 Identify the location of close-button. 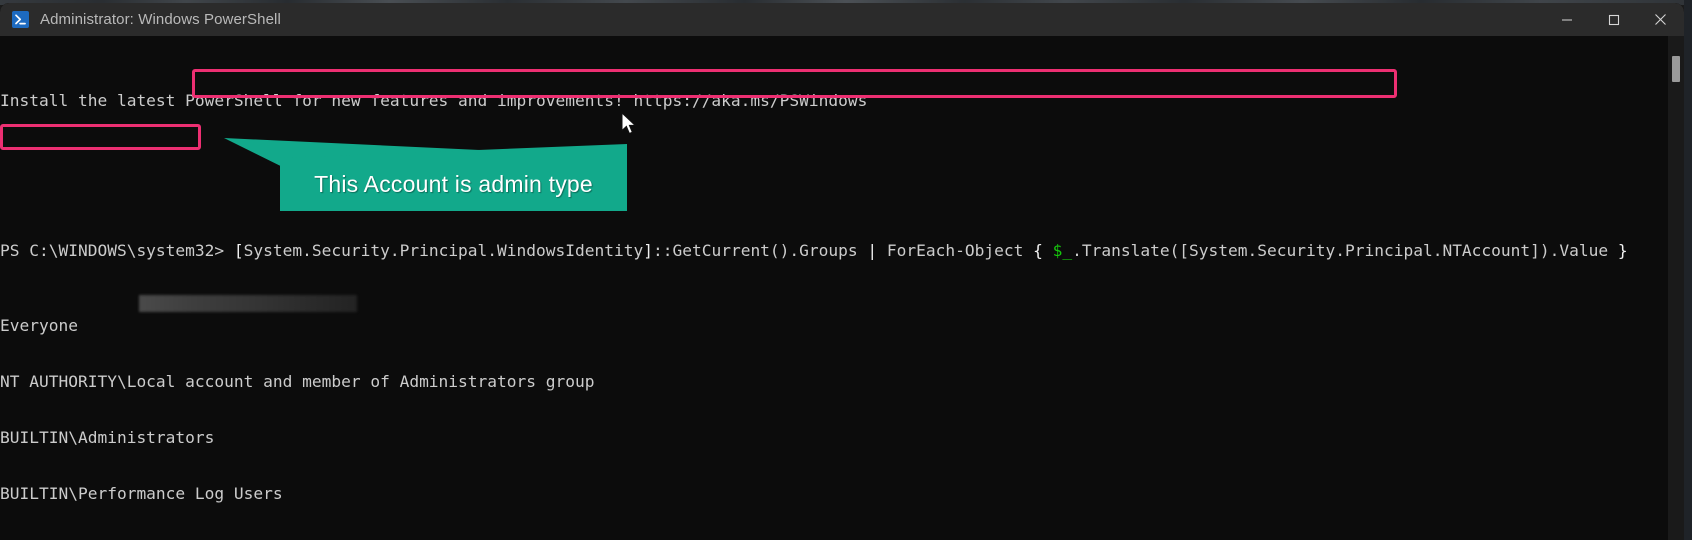
(1660, 19).